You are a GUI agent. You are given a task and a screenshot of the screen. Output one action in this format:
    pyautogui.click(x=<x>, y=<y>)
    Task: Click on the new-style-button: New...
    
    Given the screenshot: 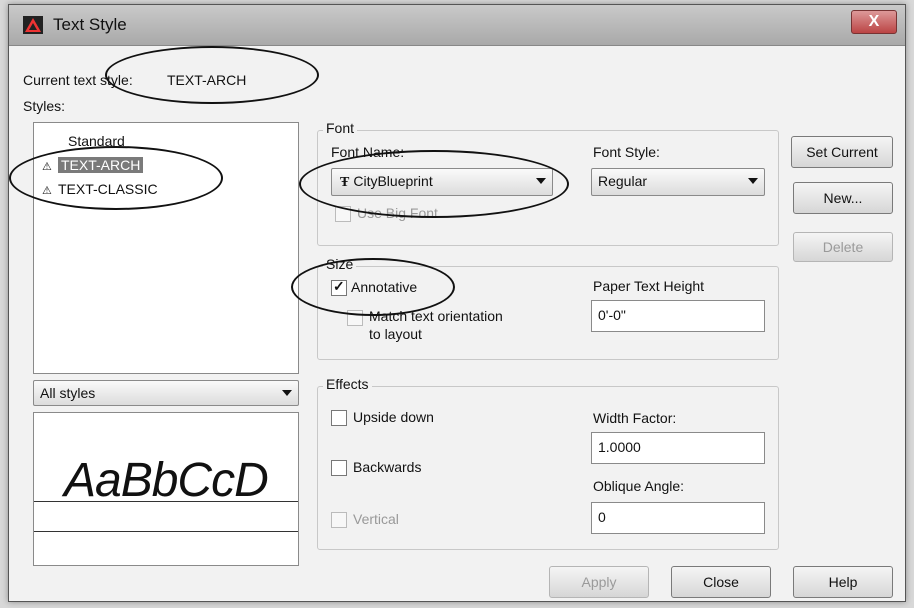 What is the action you would take?
    pyautogui.click(x=843, y=198)
    